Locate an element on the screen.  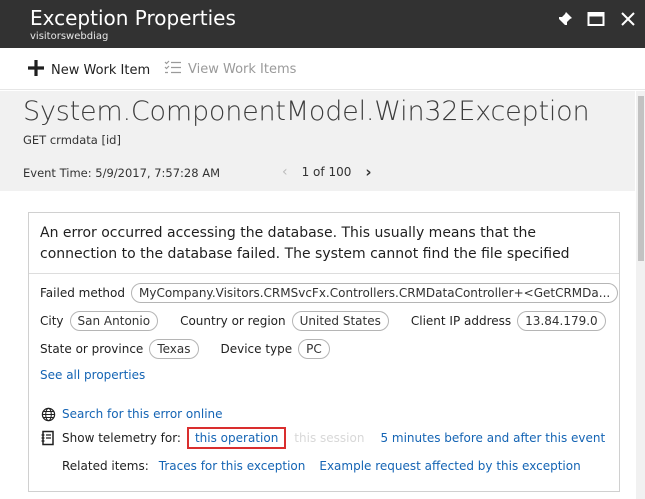
scrollbar-thumb is located at coordinates (641, 178).